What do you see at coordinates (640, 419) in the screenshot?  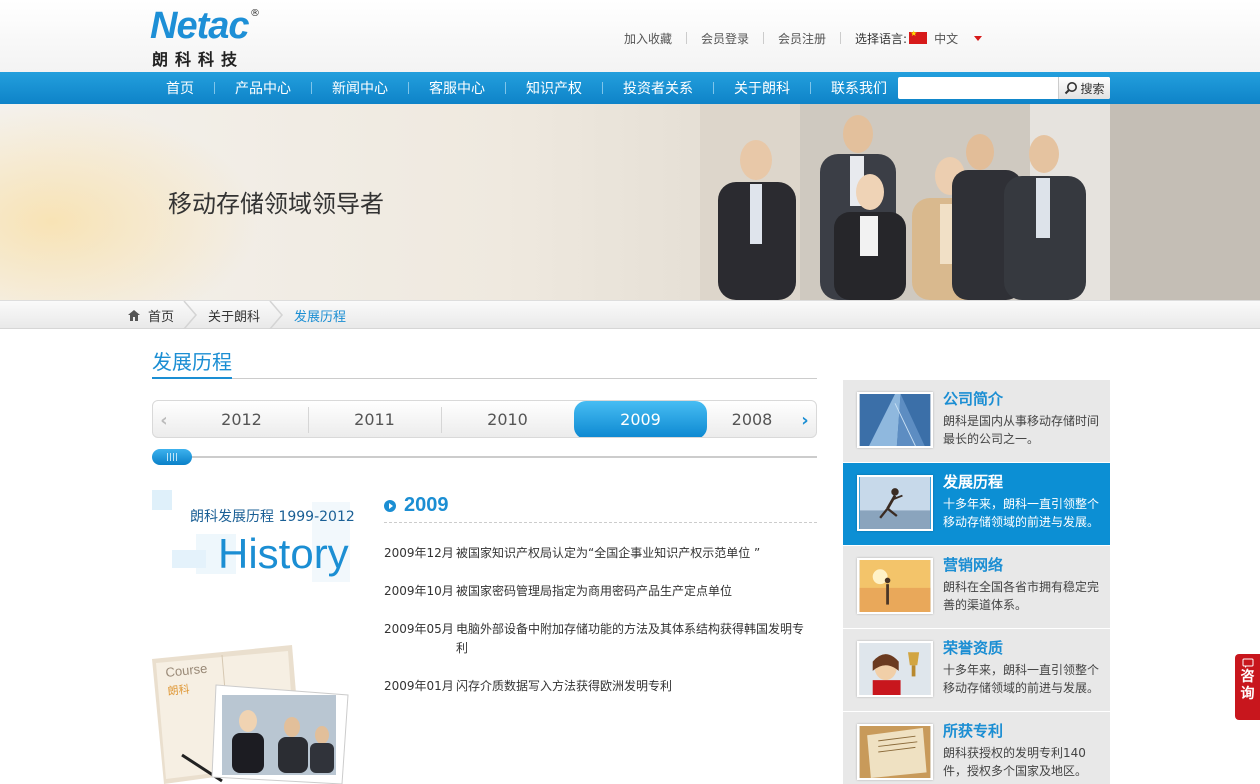 I see `year-tab-2009: 2009` at bounding box center [640, 419].